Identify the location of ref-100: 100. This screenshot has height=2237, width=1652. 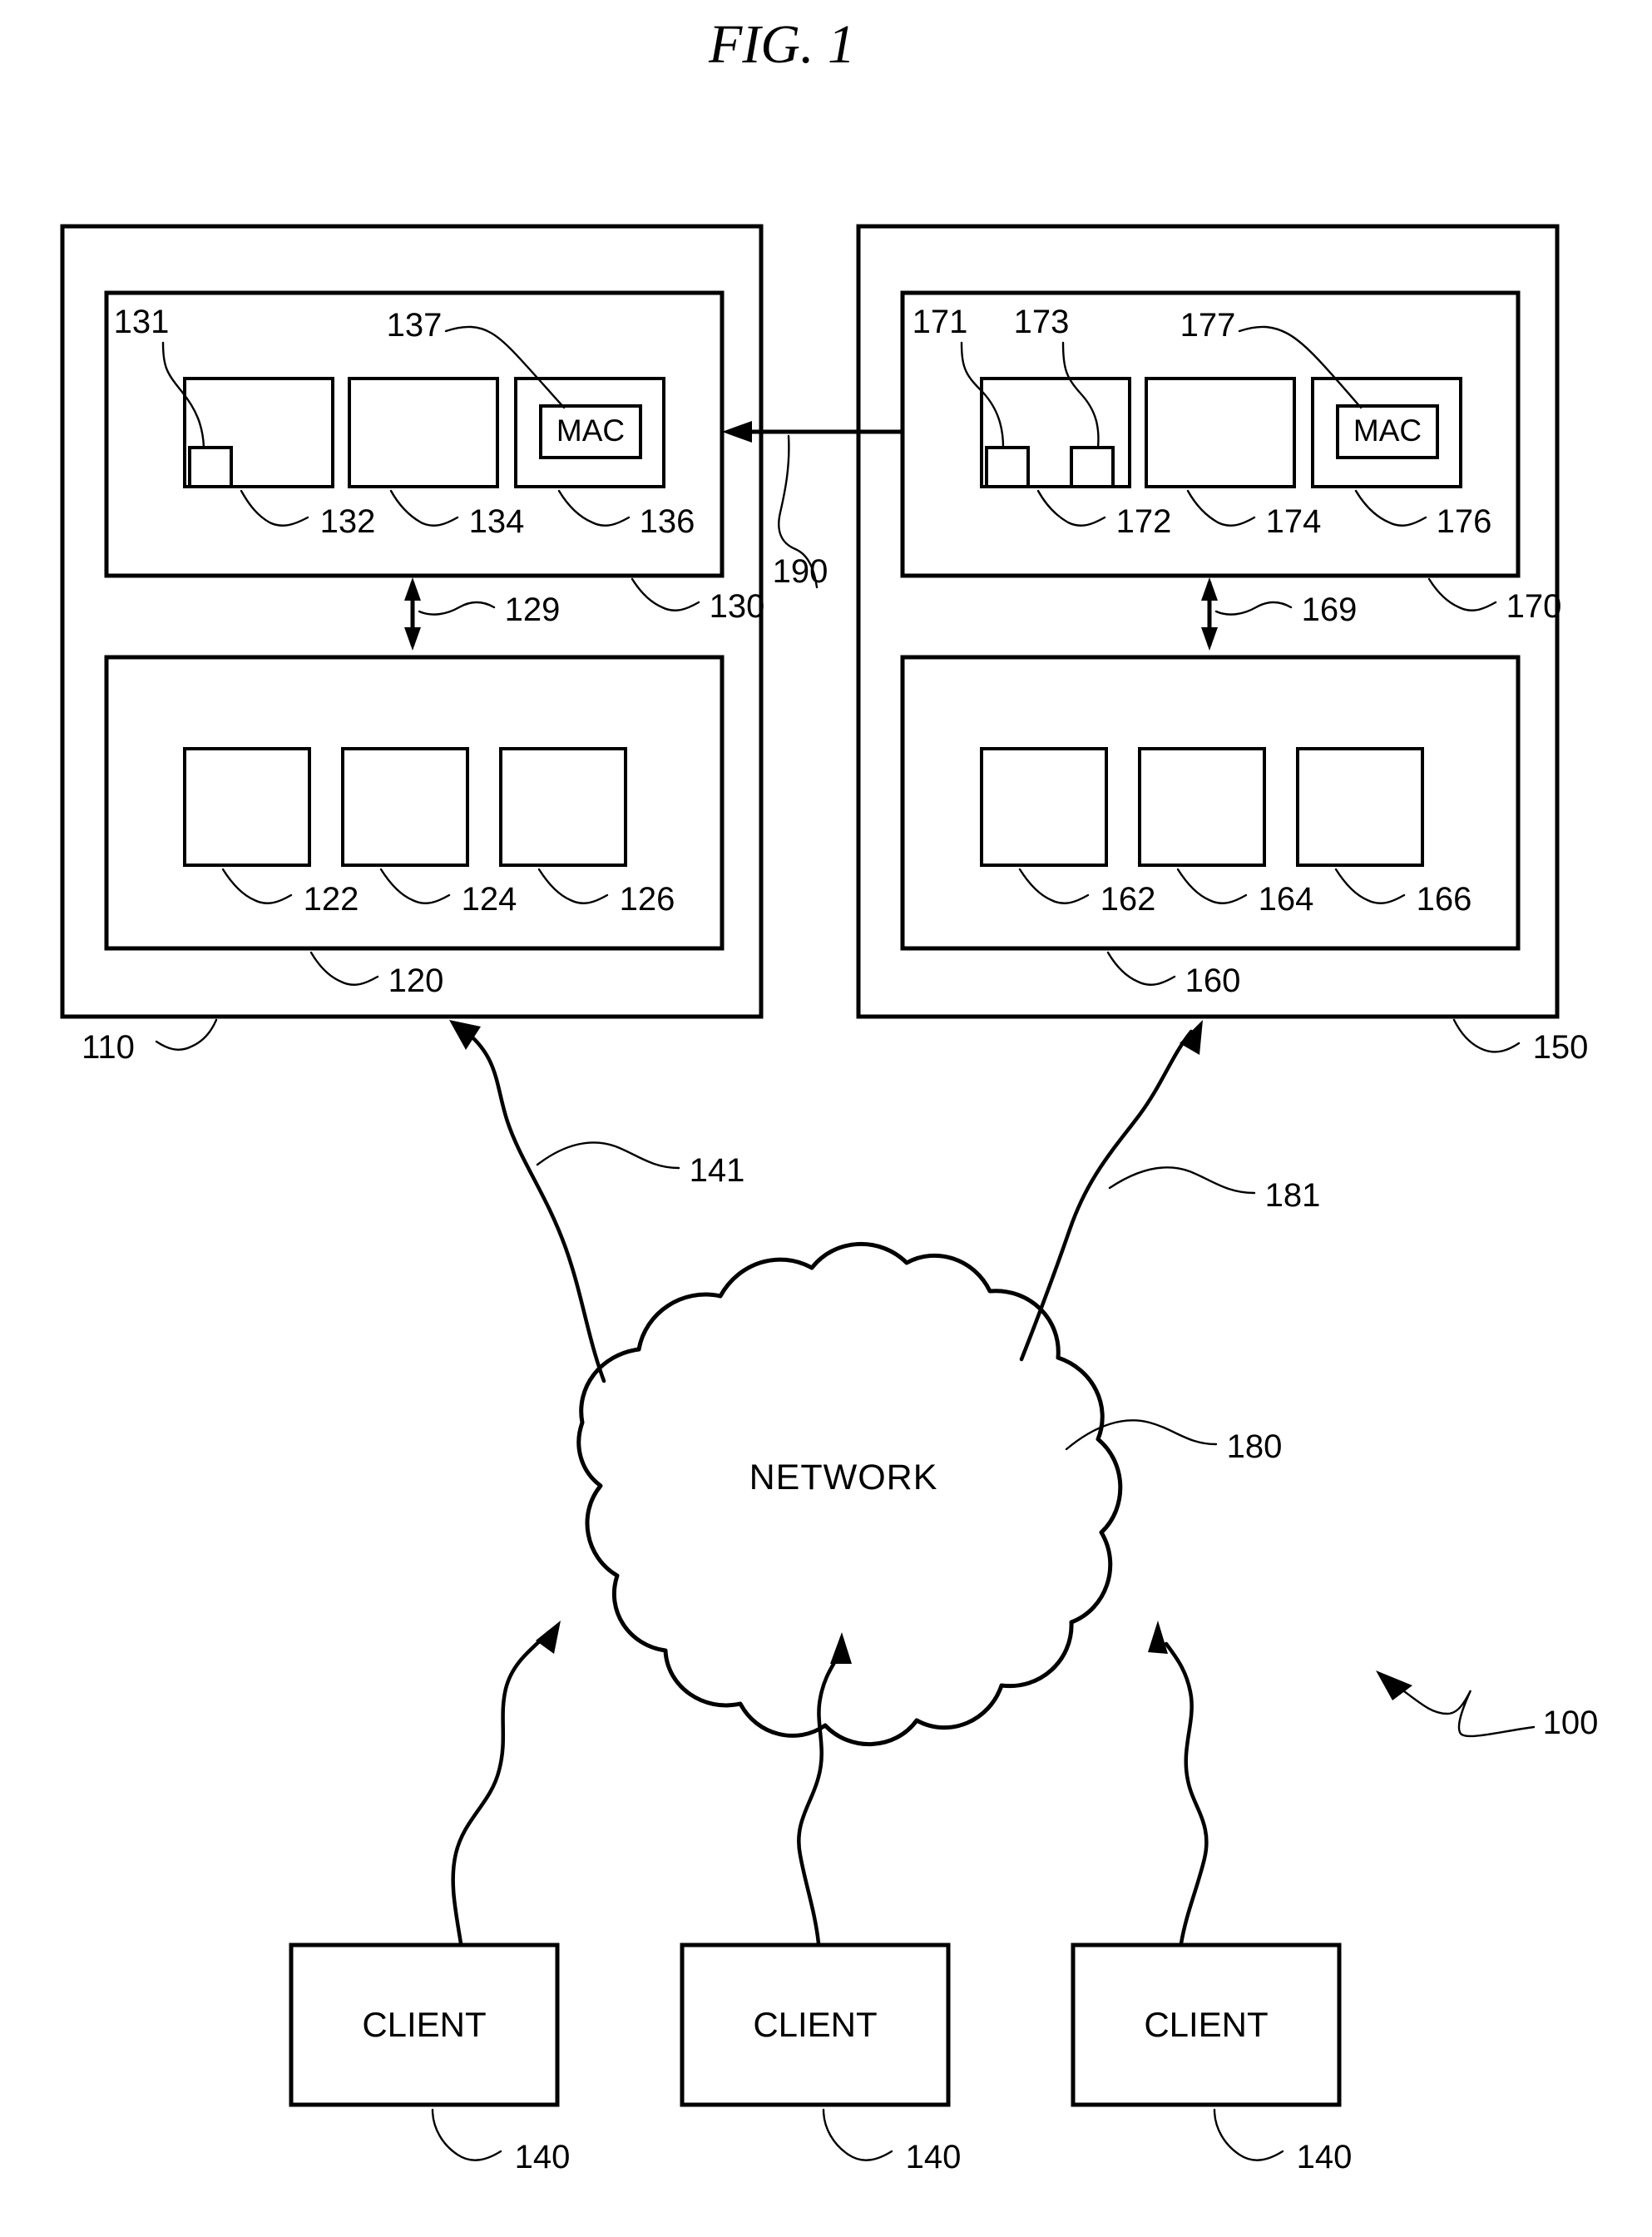
(1571, 1723).